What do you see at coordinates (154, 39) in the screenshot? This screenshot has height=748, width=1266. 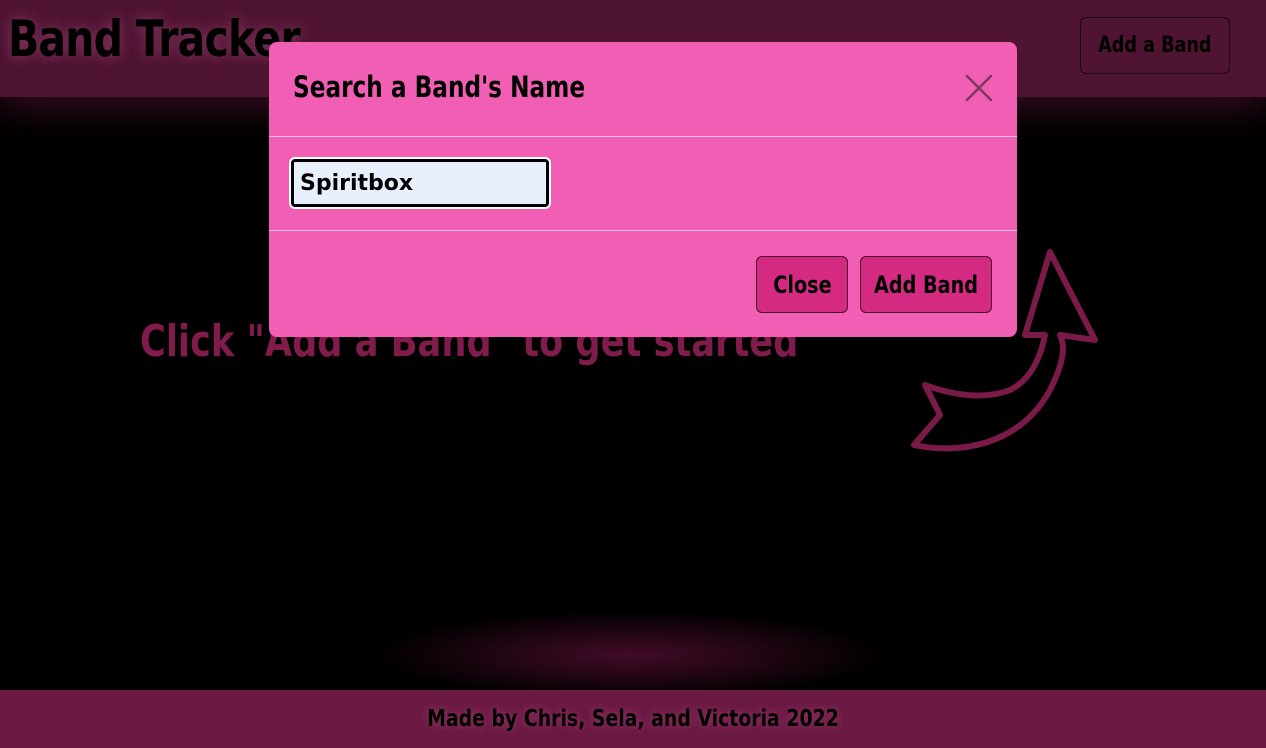 I see `brand-title: Band Tracker` at bounding box center [154, 39].